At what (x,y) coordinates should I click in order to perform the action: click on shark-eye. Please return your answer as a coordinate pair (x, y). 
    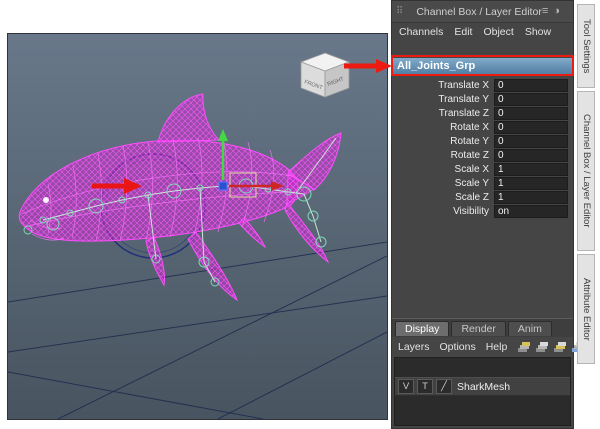
    Looking at the image, I should click on (46, 200).